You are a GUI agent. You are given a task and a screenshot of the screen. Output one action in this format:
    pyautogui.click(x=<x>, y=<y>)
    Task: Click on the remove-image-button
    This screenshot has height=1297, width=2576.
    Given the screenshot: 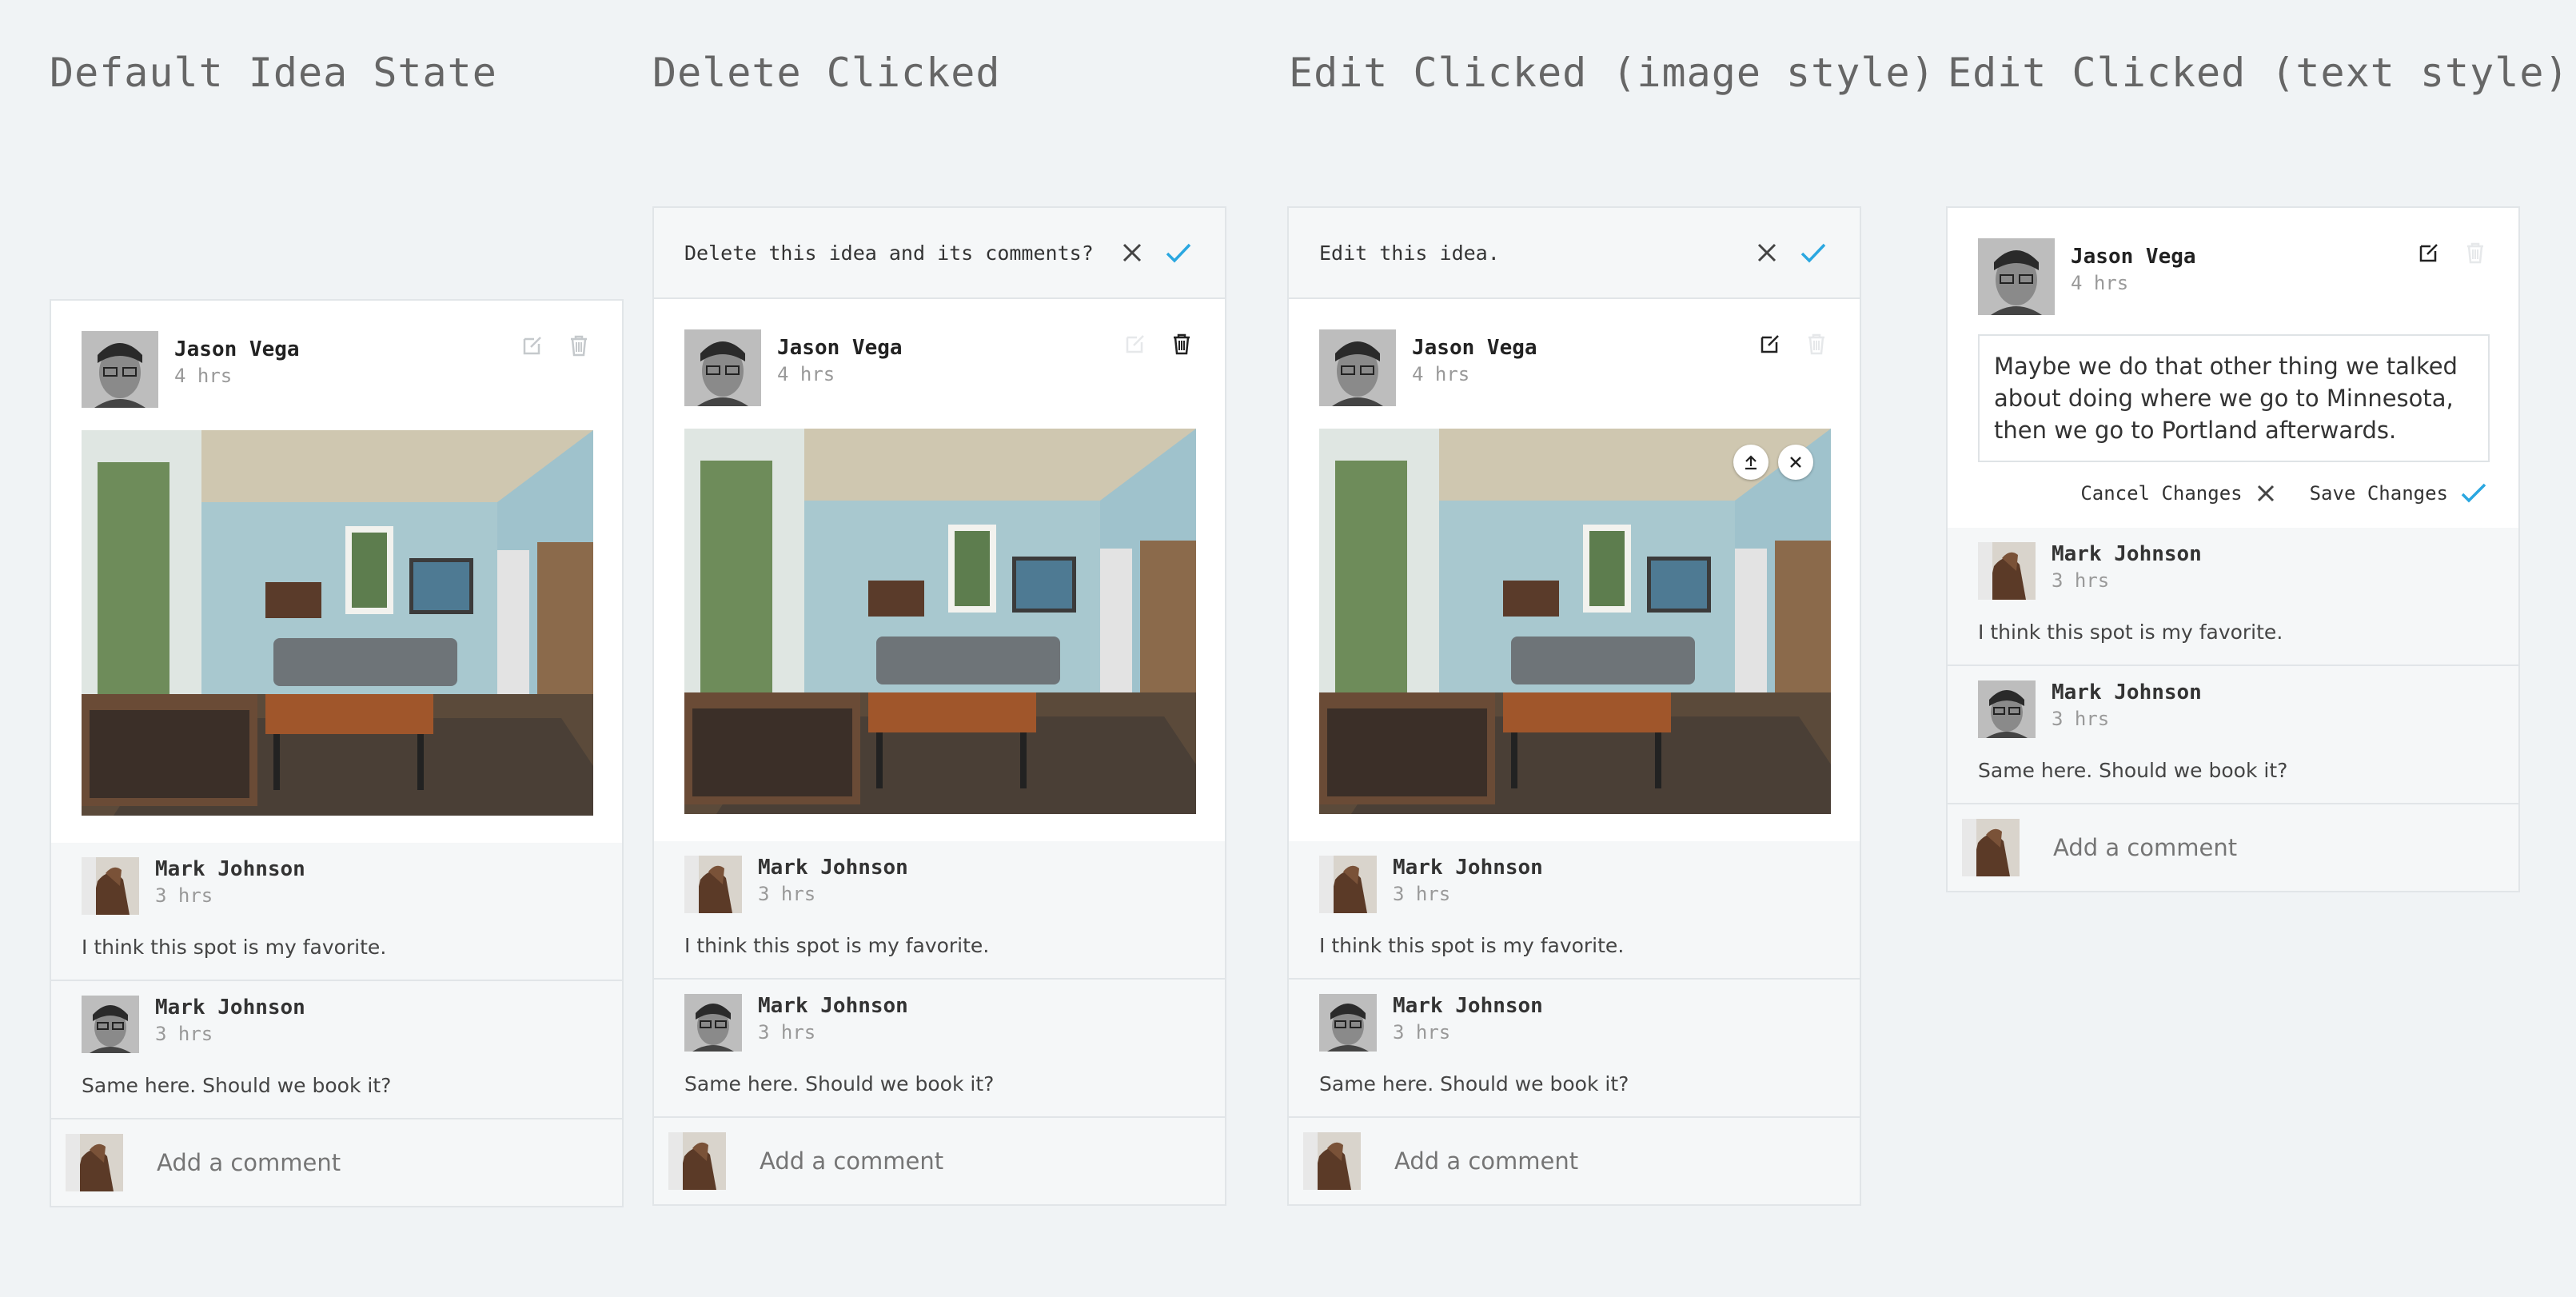 What is the action you would take?
    pyautogui.click(x=1796, y=462)
    